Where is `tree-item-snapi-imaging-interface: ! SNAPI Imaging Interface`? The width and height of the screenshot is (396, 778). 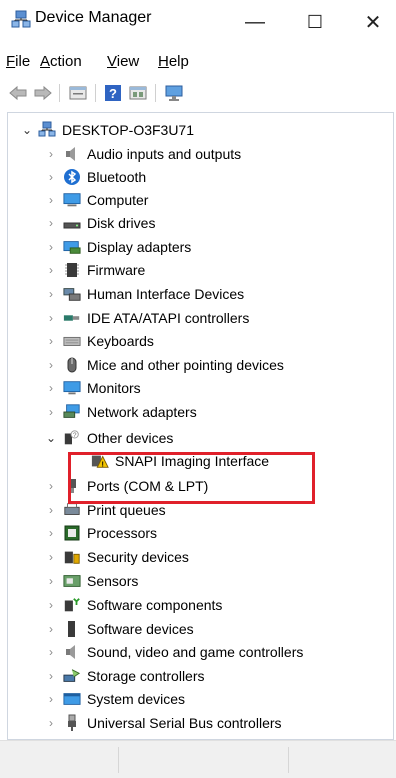
tree-item-snapi-imaging-interface: ! SNAPI Imaging Interface is located at coordinates (177, 461).